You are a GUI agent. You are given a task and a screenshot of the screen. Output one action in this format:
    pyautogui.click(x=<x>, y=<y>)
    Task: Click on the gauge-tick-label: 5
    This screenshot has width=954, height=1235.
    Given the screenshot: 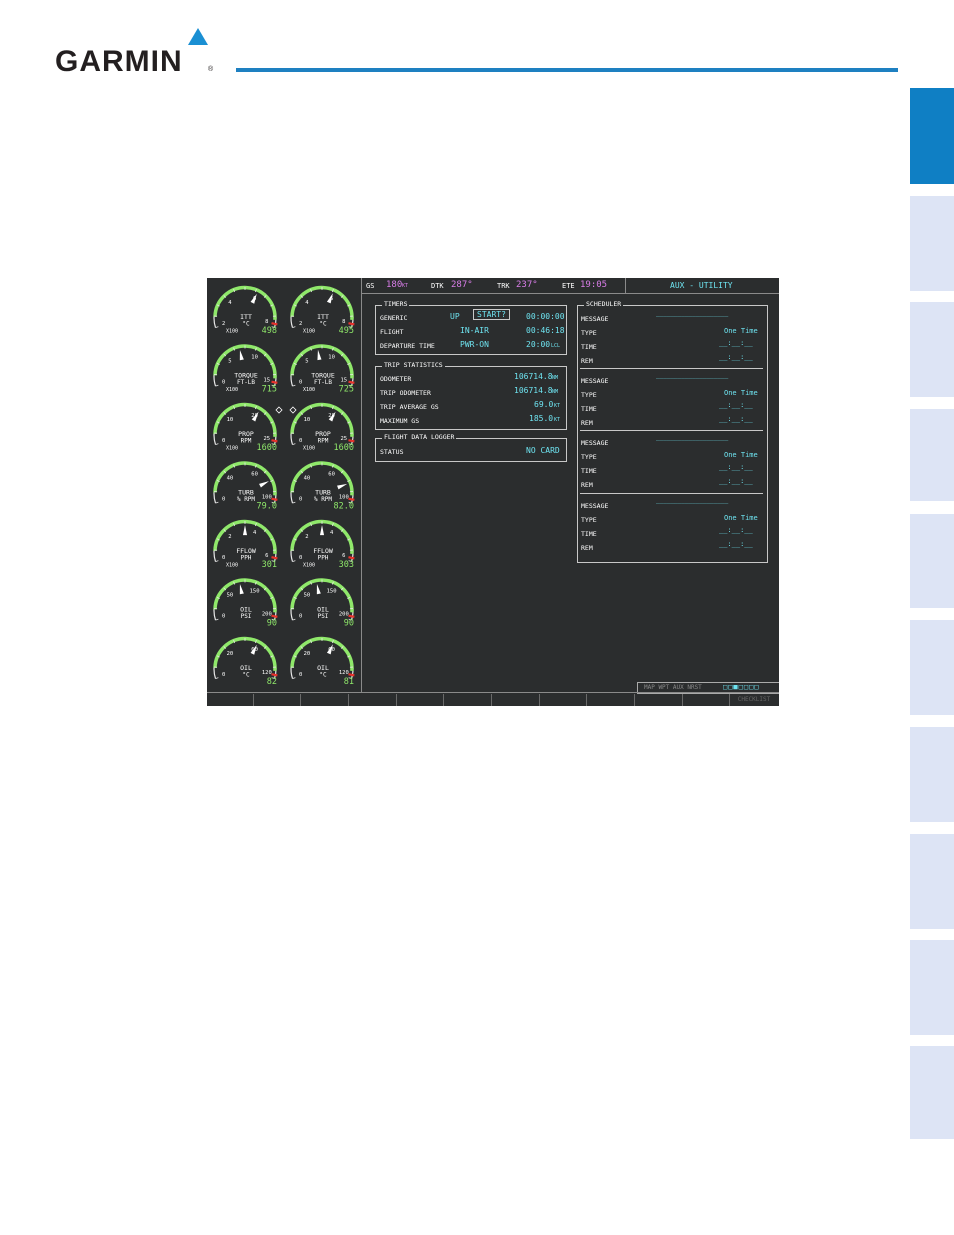 What is the action you would take?
    pyautogui.click(x=229, y=362)
    